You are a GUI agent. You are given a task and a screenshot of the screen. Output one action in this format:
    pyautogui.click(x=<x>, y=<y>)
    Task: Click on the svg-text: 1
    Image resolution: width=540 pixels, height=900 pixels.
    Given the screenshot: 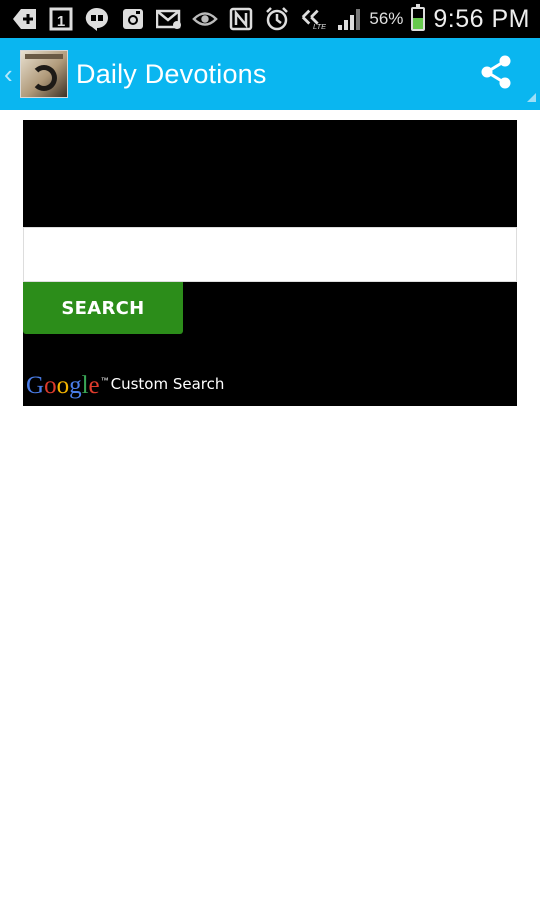 What is the action you would take?
    pyautogui.click(x=61, y=21)
    